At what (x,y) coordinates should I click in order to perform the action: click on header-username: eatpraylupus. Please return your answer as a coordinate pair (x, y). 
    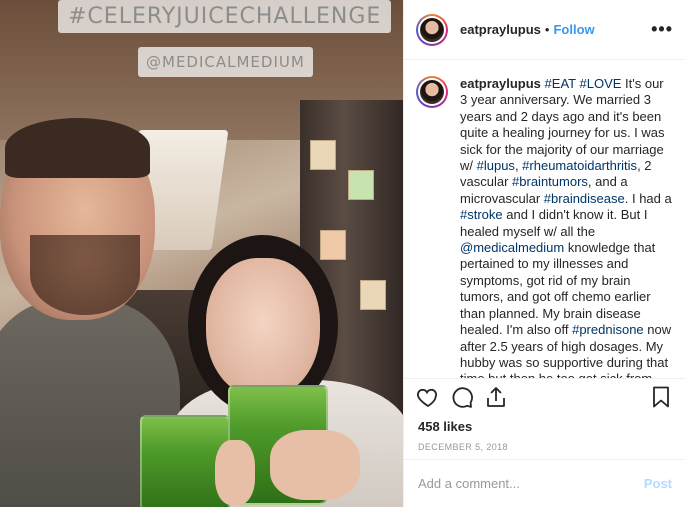
    Looking at the image, I should click on (500, 29).